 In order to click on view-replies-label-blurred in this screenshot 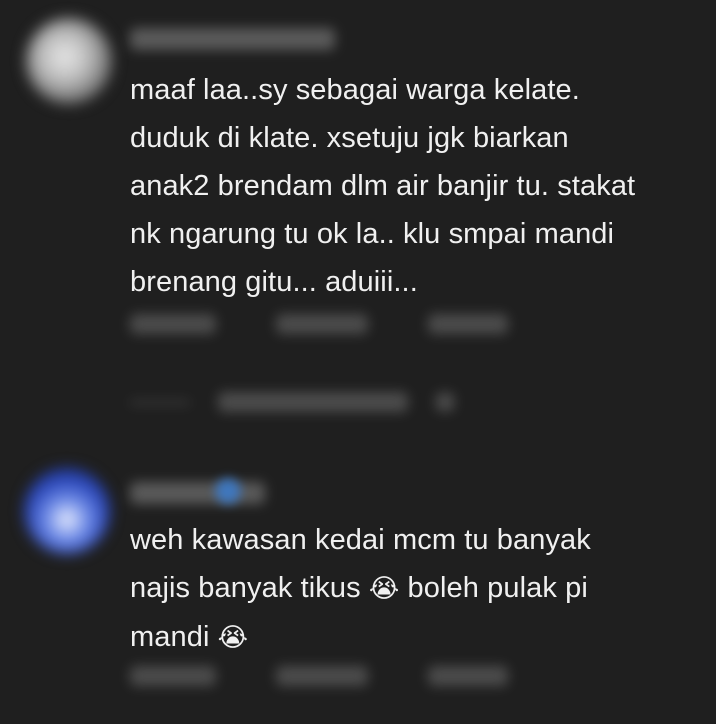, I will do `click(313, 402)`.